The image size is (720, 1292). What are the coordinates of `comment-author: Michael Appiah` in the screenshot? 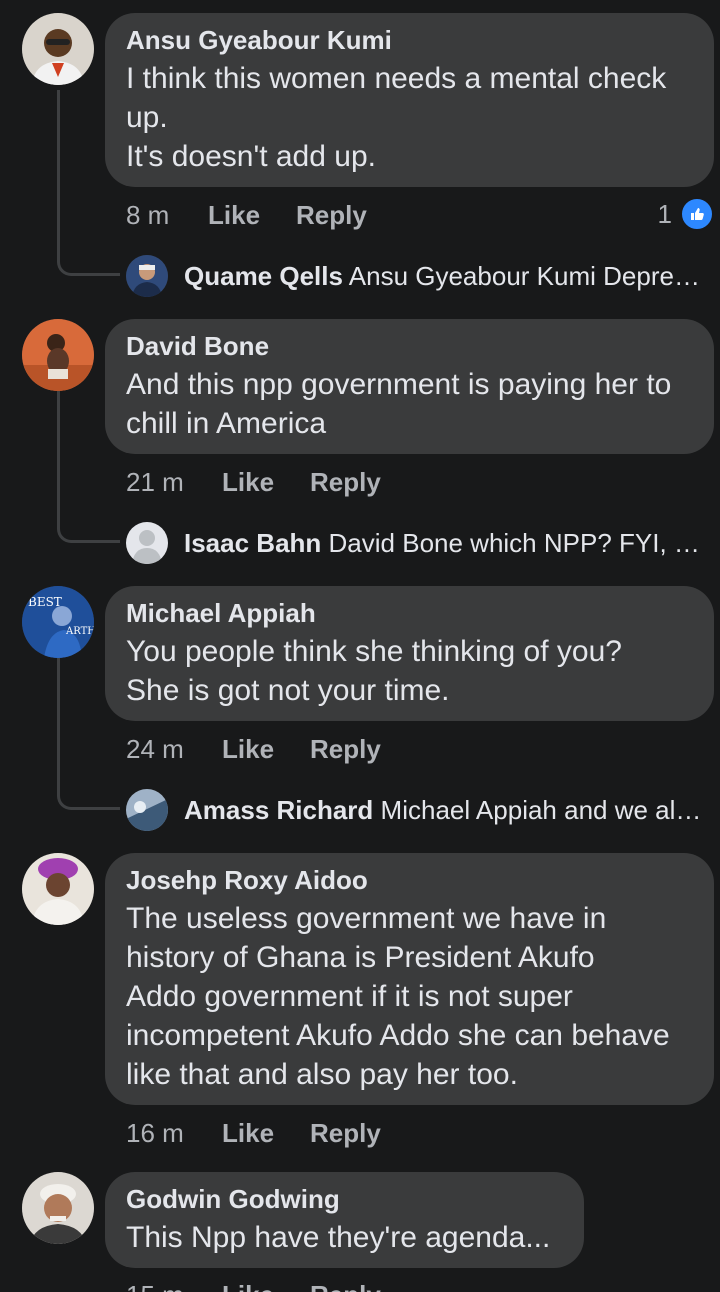 It's located at (409, 613).